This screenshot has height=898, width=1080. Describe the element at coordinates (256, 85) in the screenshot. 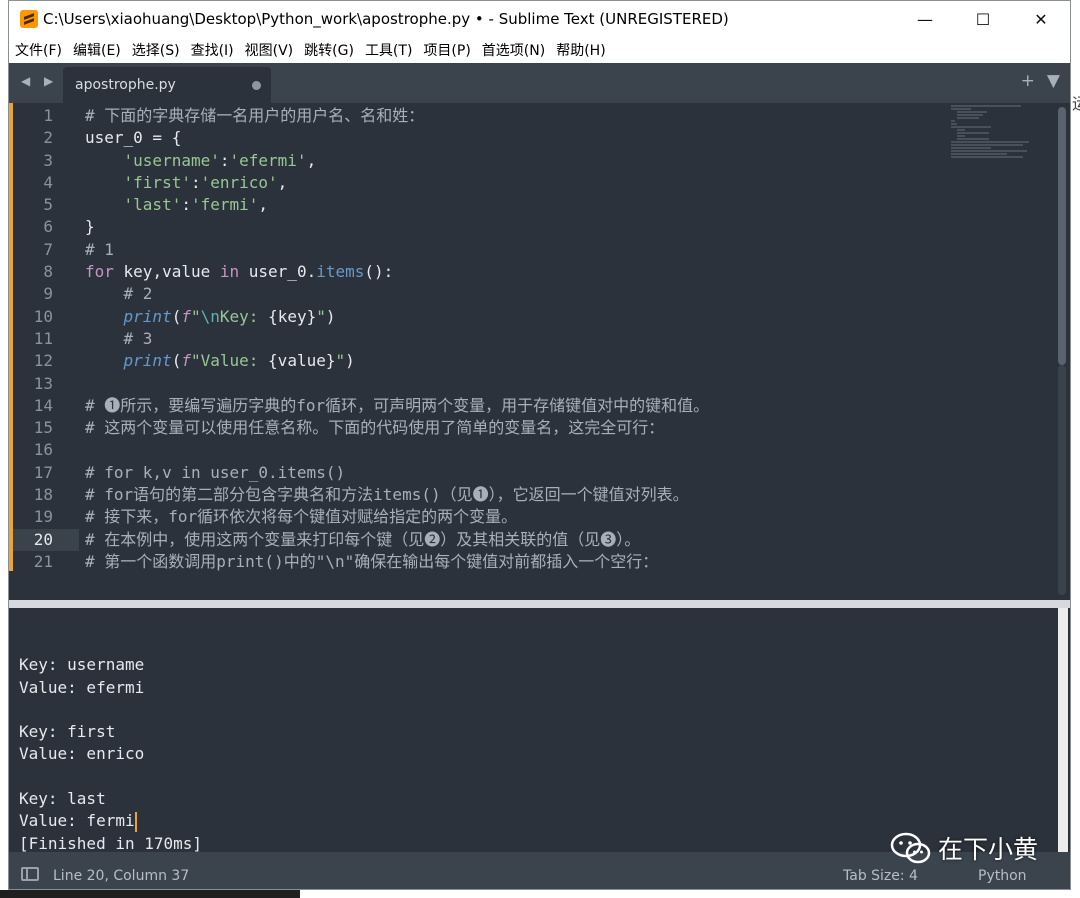

I see `unsaved-dot-icon` at that location.